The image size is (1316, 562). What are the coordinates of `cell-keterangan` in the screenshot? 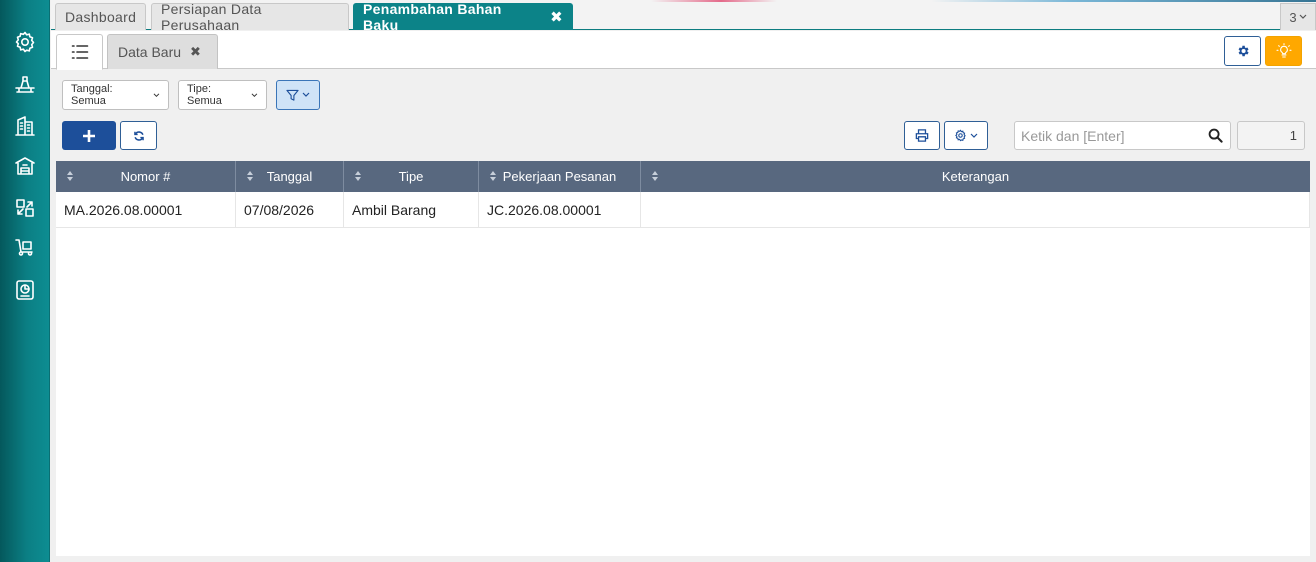 It's located at (975, 210).